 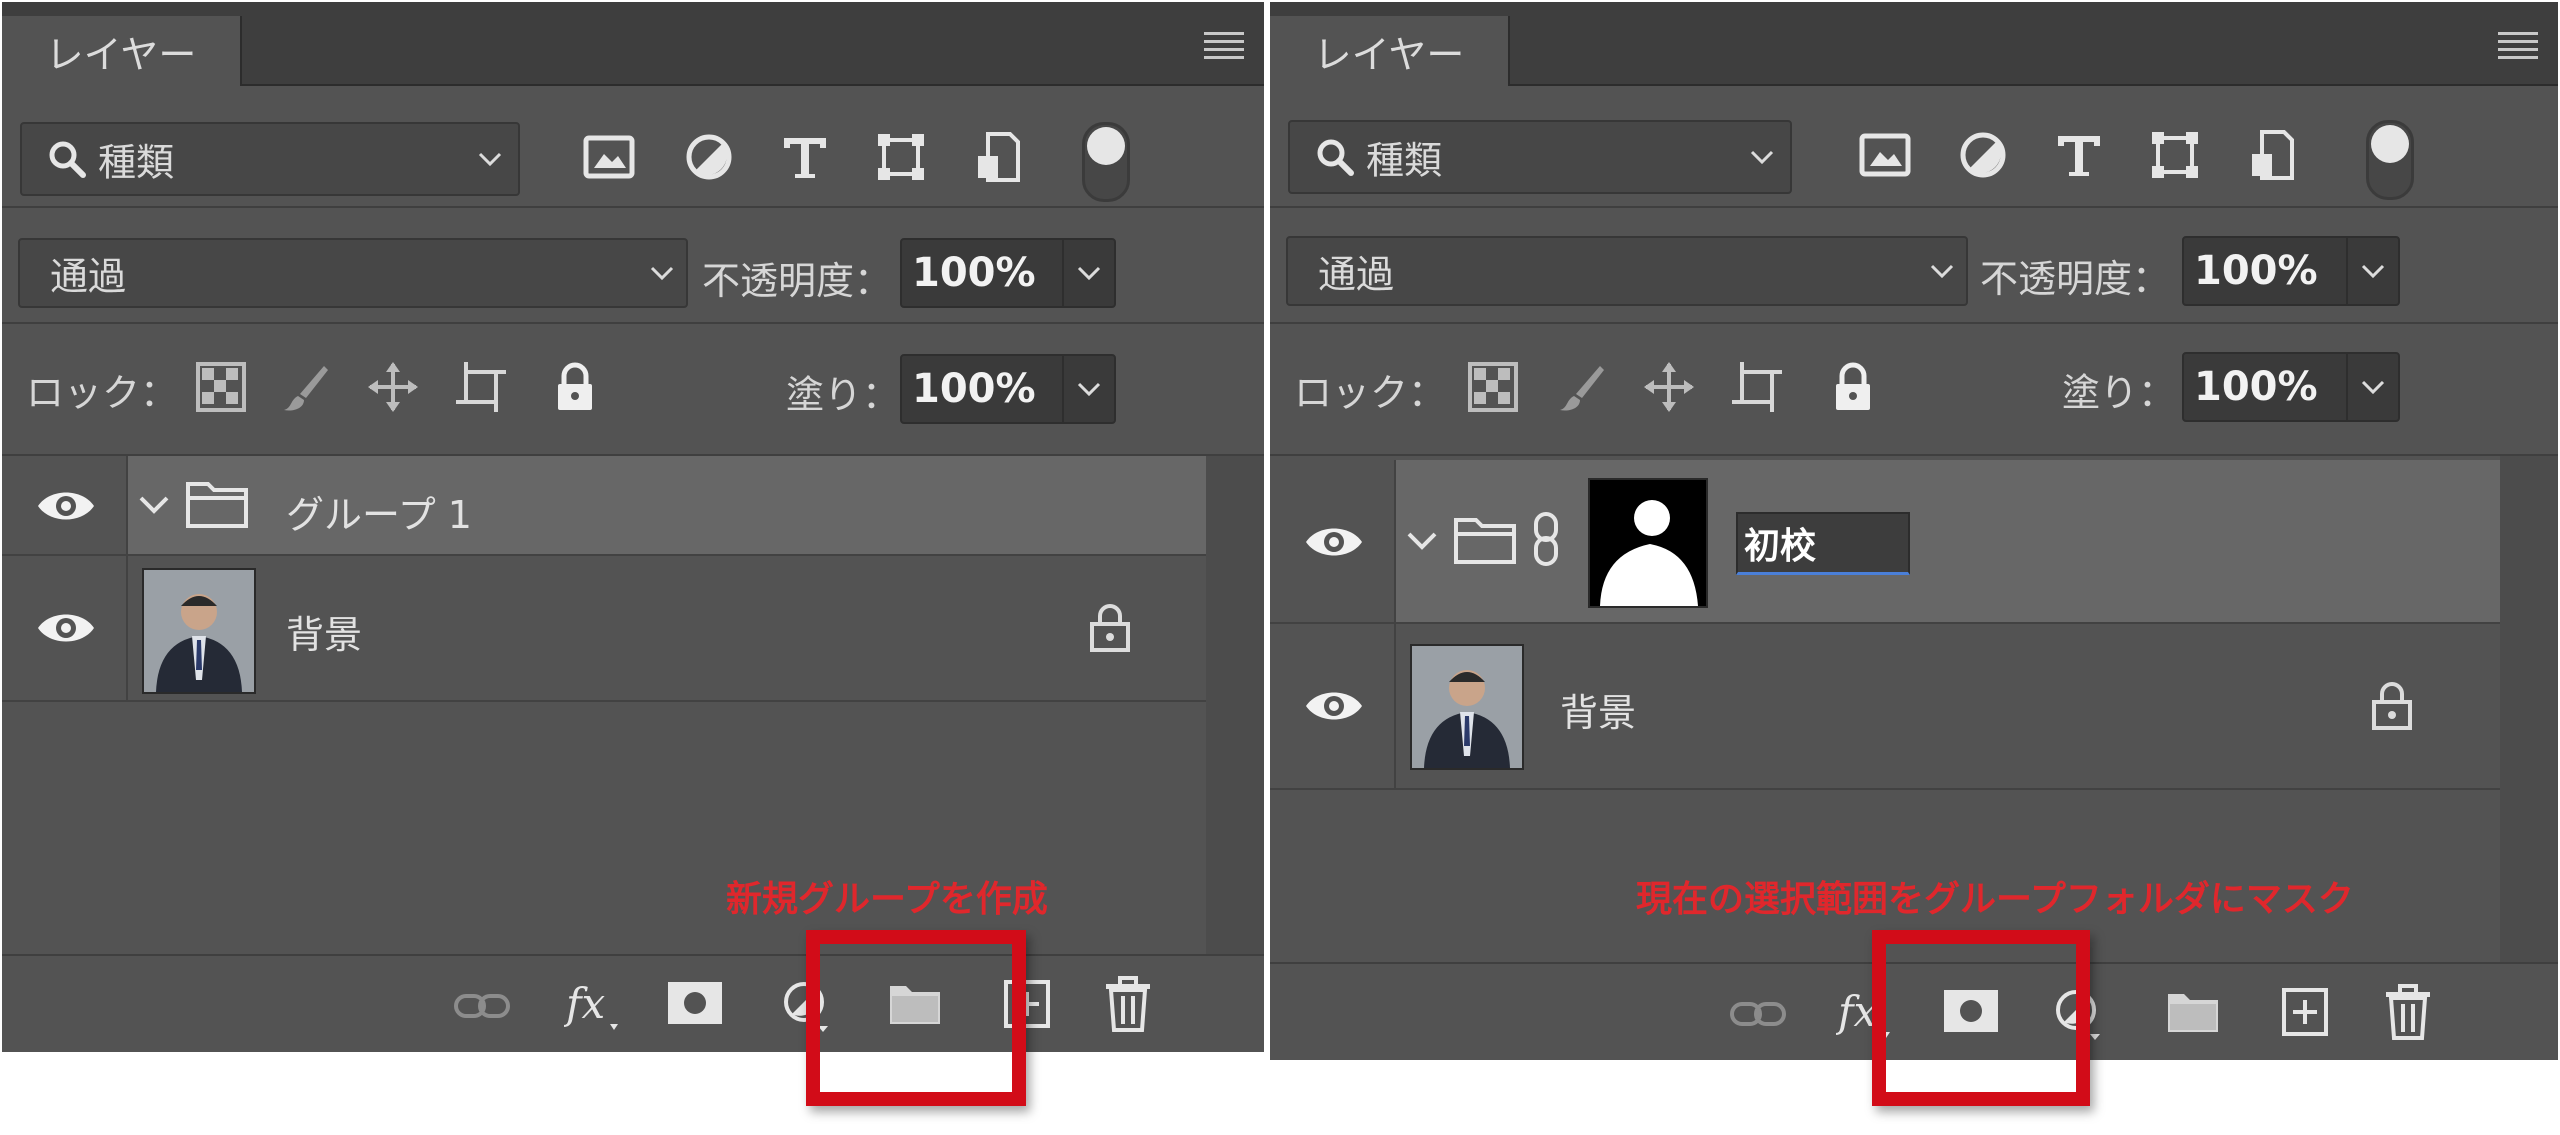 What do you see at coordinates (1780, 546) in the screenshot?
I see `layer-name-input-value: 初校` at bounding box center [1780, 546].